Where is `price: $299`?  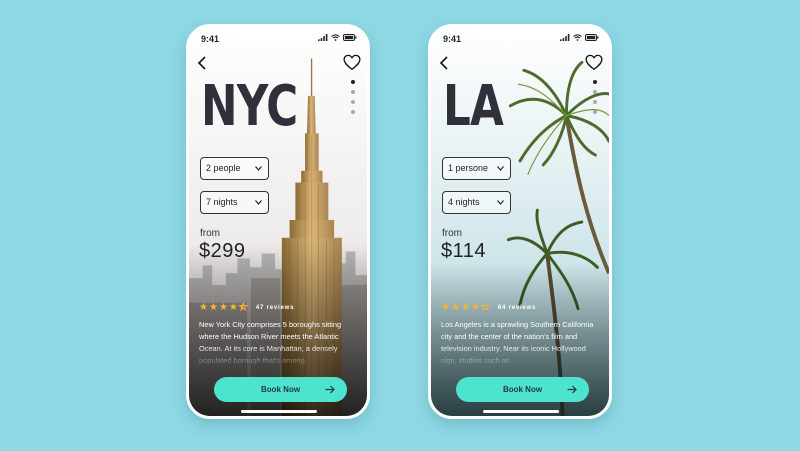 price: $299 is located at coordinates (222, 251).